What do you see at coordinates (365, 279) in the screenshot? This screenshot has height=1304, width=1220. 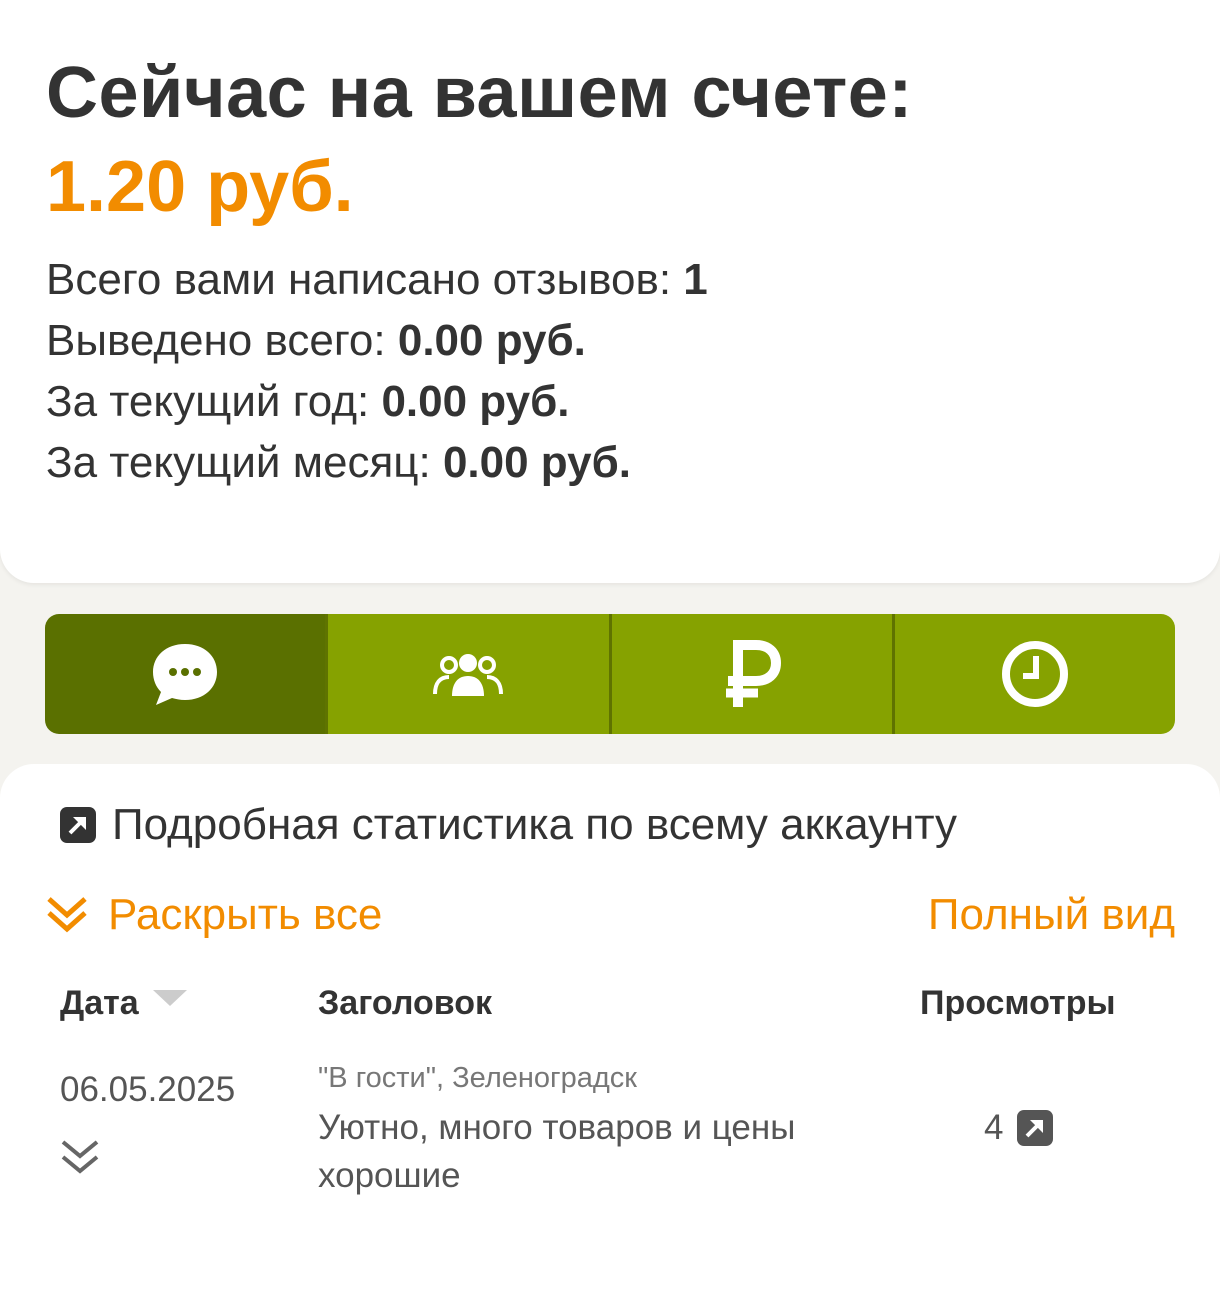 I see `stat-label: Всего вами написано отзывов:` at bounding box center [365, 279].